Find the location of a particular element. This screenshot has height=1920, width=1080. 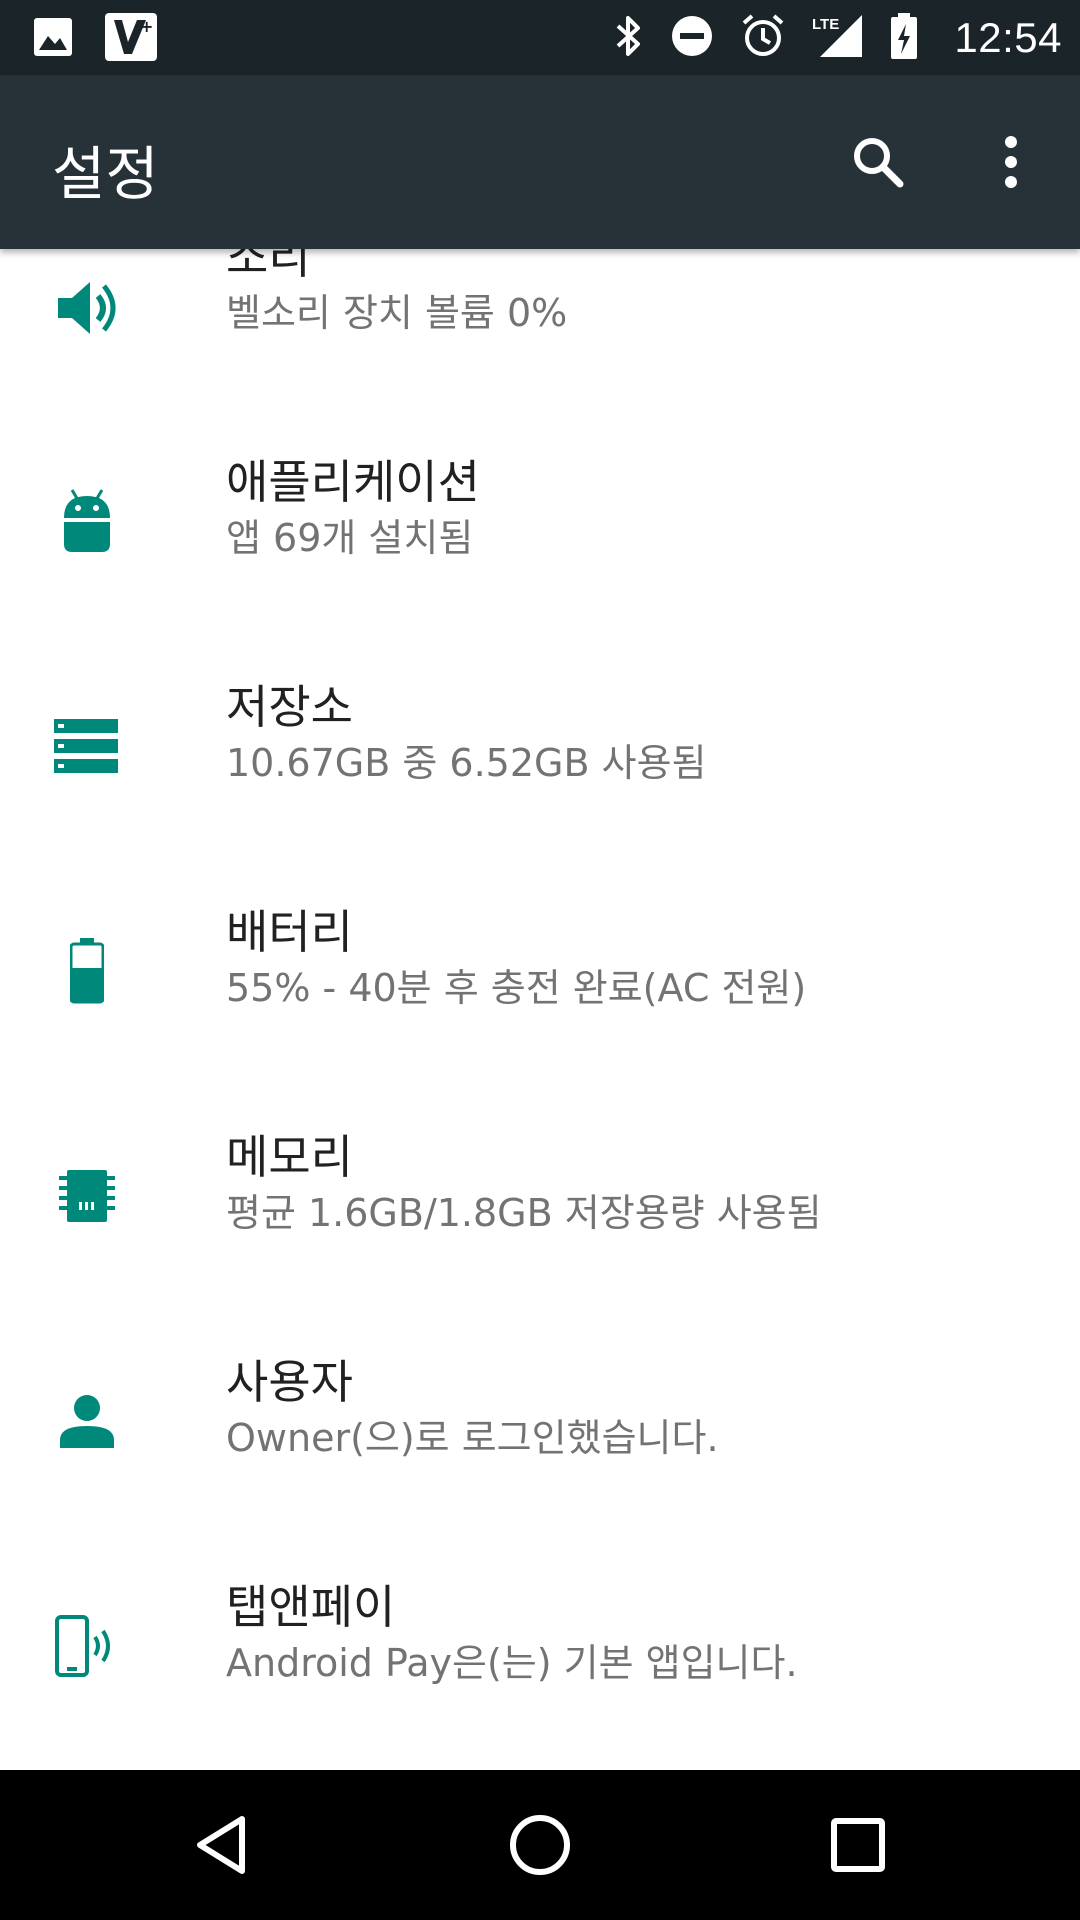

page-title: 설정 is located at coordinates (105, 174).